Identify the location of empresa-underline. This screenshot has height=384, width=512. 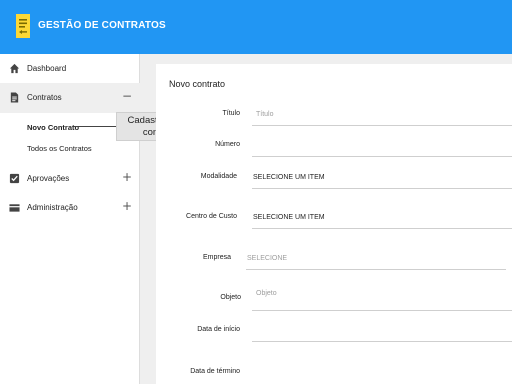
(376, 269).